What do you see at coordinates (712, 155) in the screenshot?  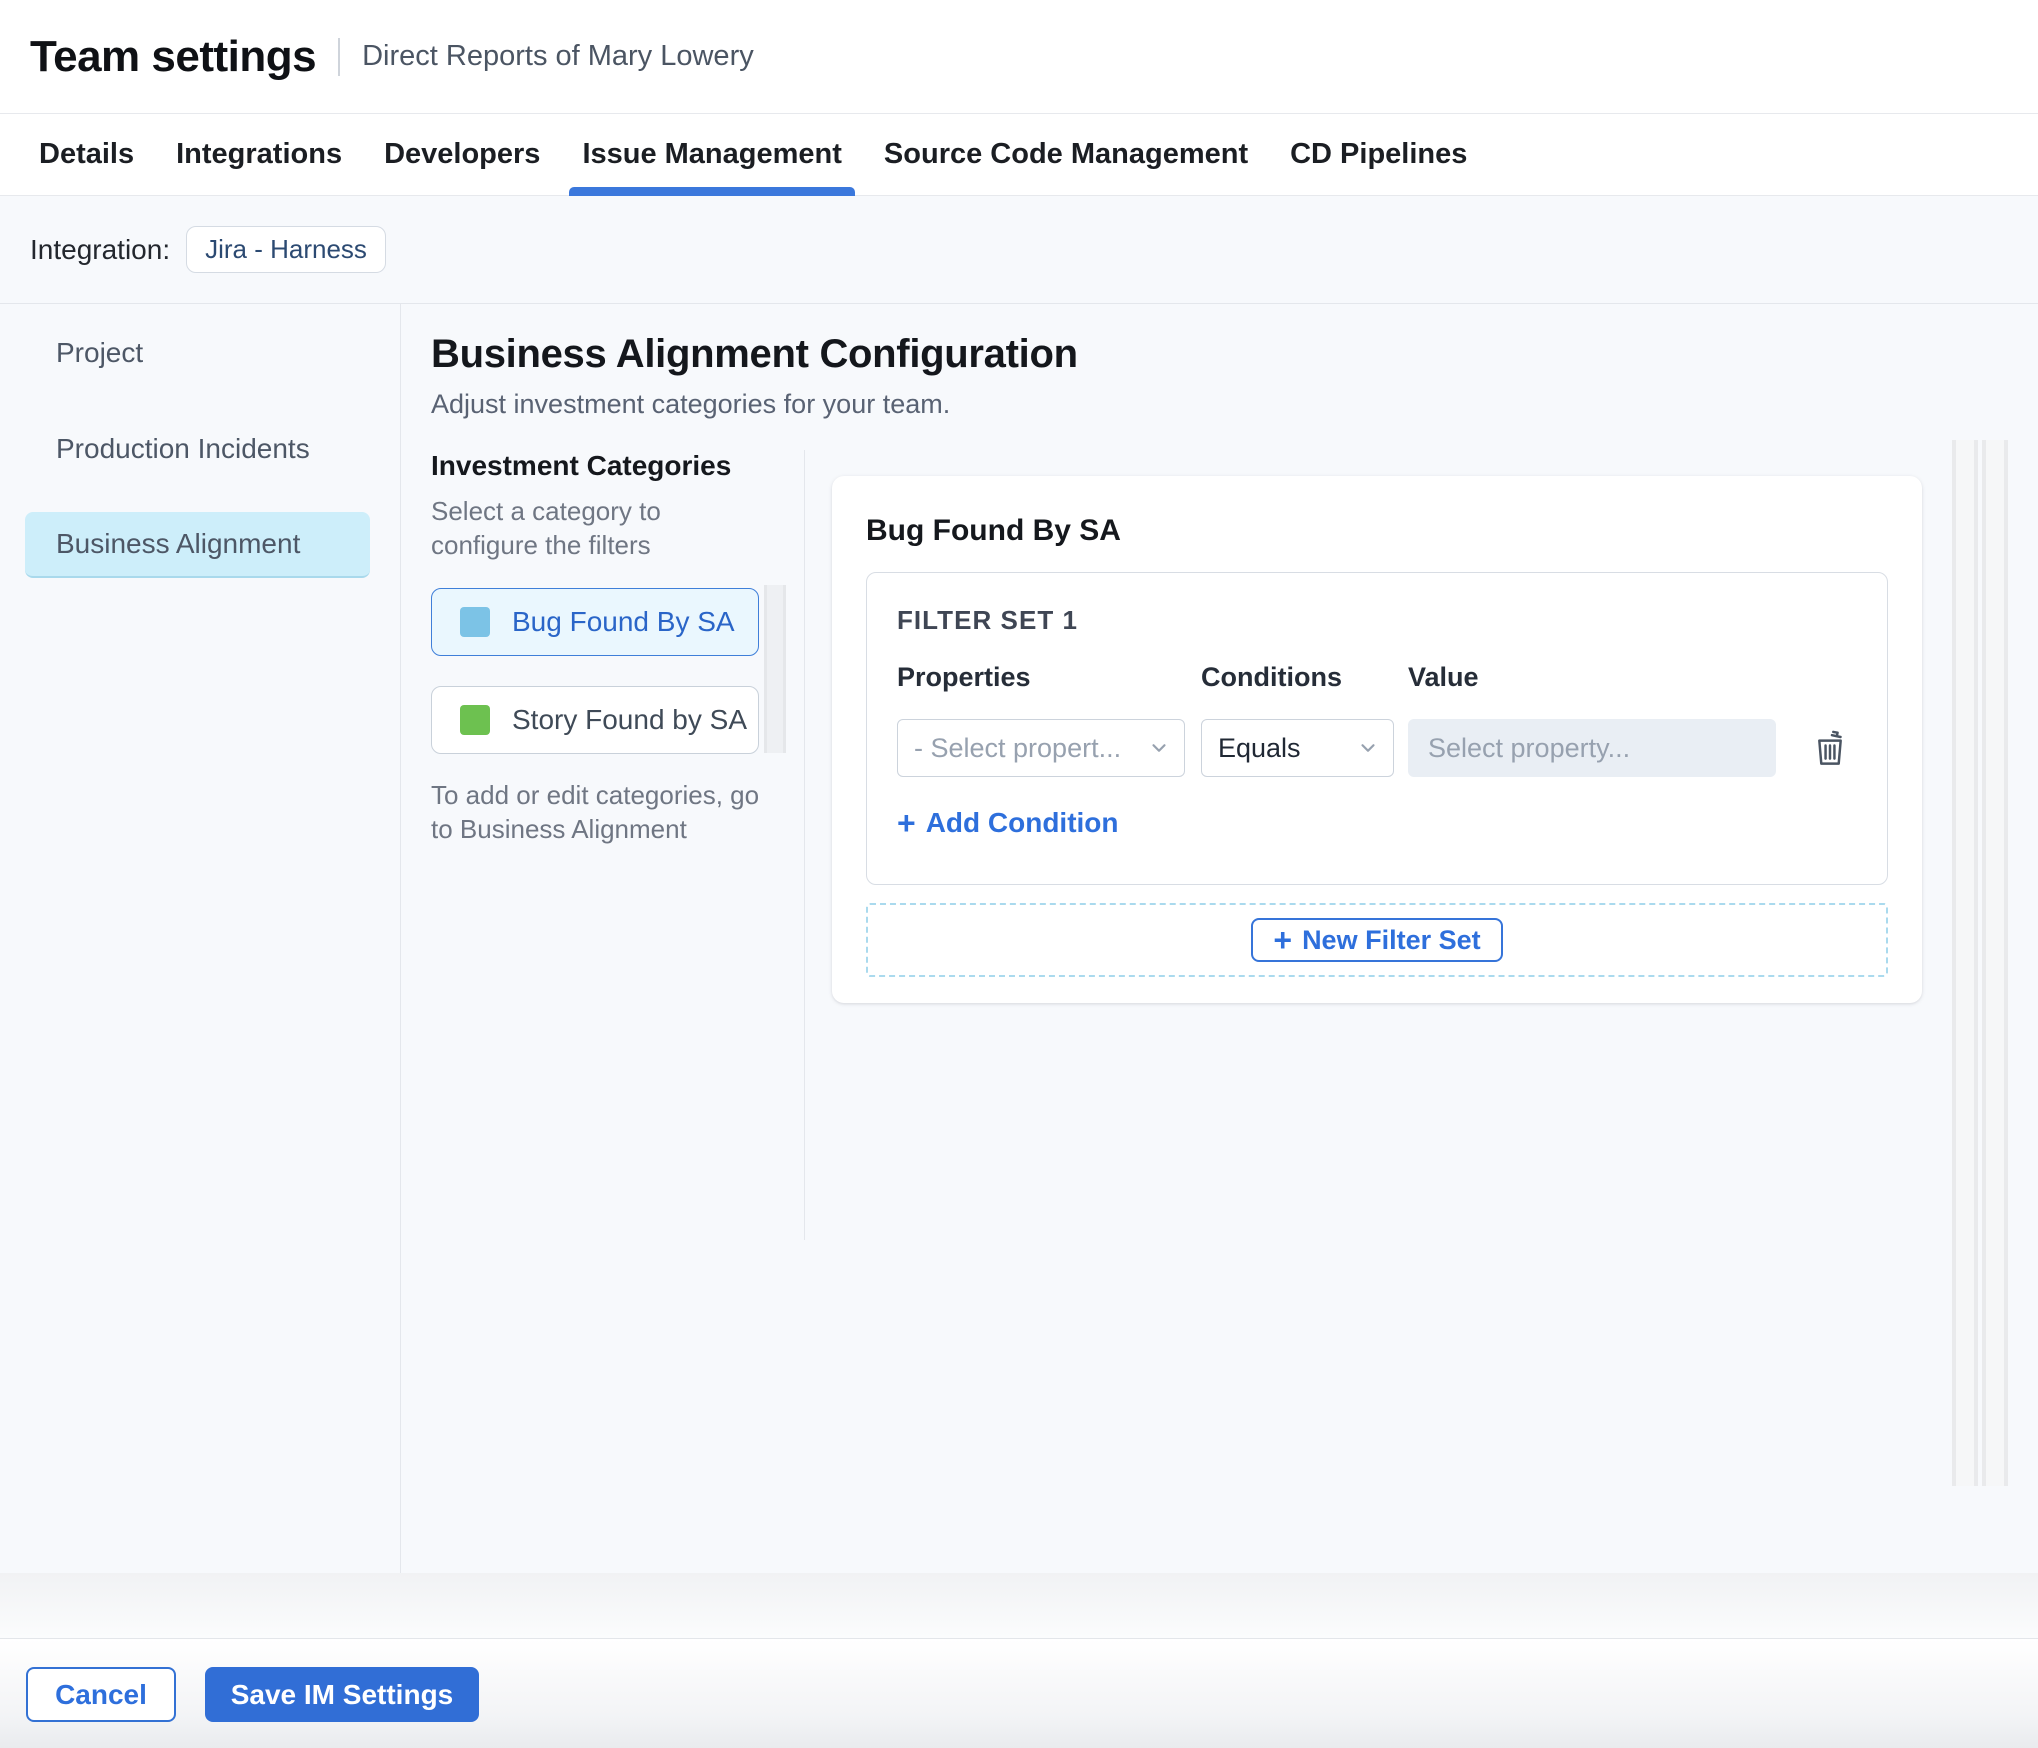 I see `tab-issue-management: Issue Management` at bounding box center [712, 155].